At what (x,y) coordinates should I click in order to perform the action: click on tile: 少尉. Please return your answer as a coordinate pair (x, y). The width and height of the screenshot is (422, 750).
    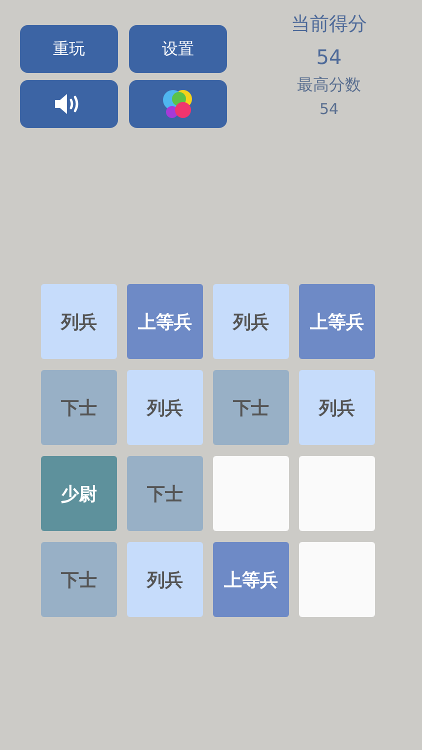
    Looking at the image, I should click on (79, 493).